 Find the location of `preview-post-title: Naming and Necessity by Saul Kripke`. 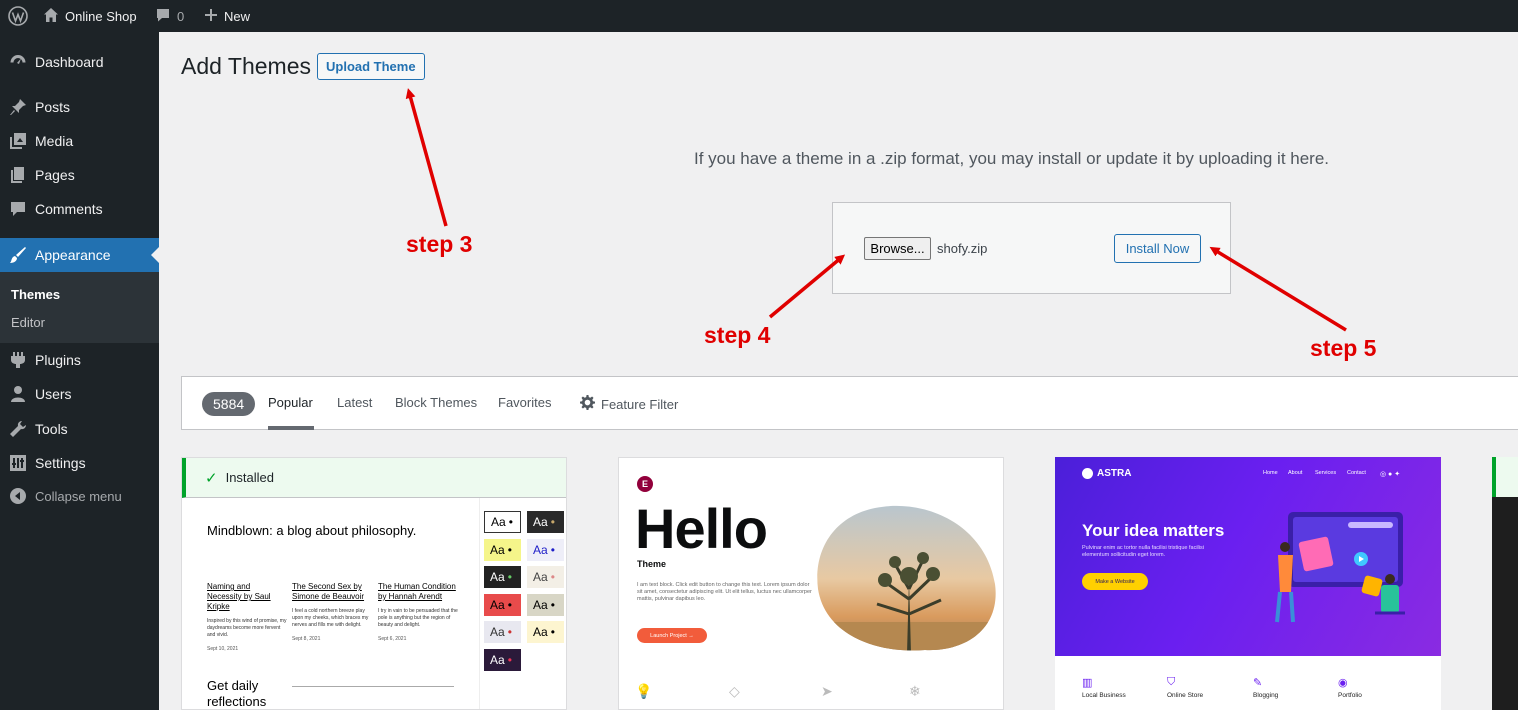

preview-post-title: Naming and Necessity by Saul Kripke is located at coordinates (239, 596).